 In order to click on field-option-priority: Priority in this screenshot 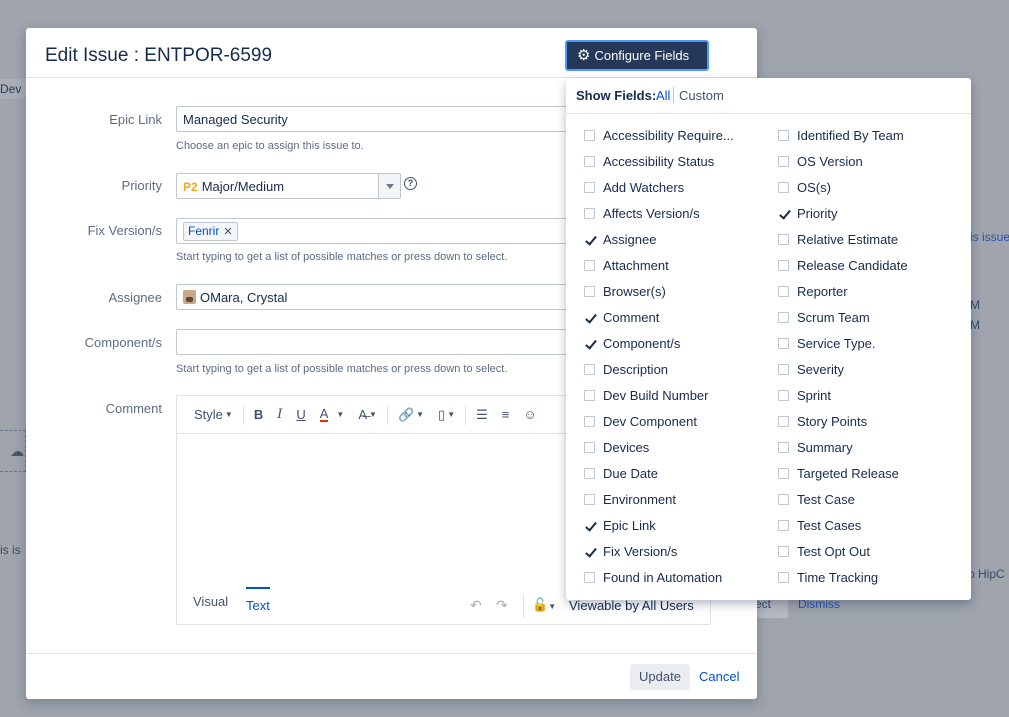, I will do `click(873, 213)`.